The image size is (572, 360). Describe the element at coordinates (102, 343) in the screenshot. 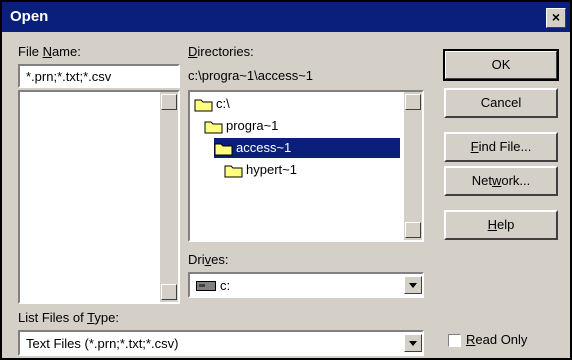

I see `file-type-value: Text Files (*.prn;*.txt;*.csv)` at that location.